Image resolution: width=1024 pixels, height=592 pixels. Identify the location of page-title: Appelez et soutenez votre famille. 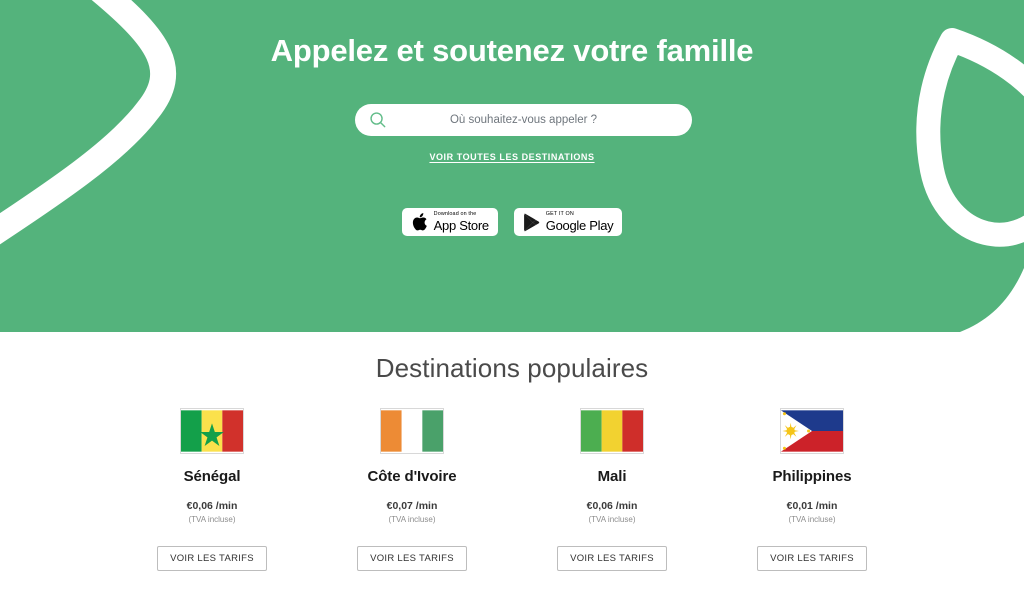
(512, 50).